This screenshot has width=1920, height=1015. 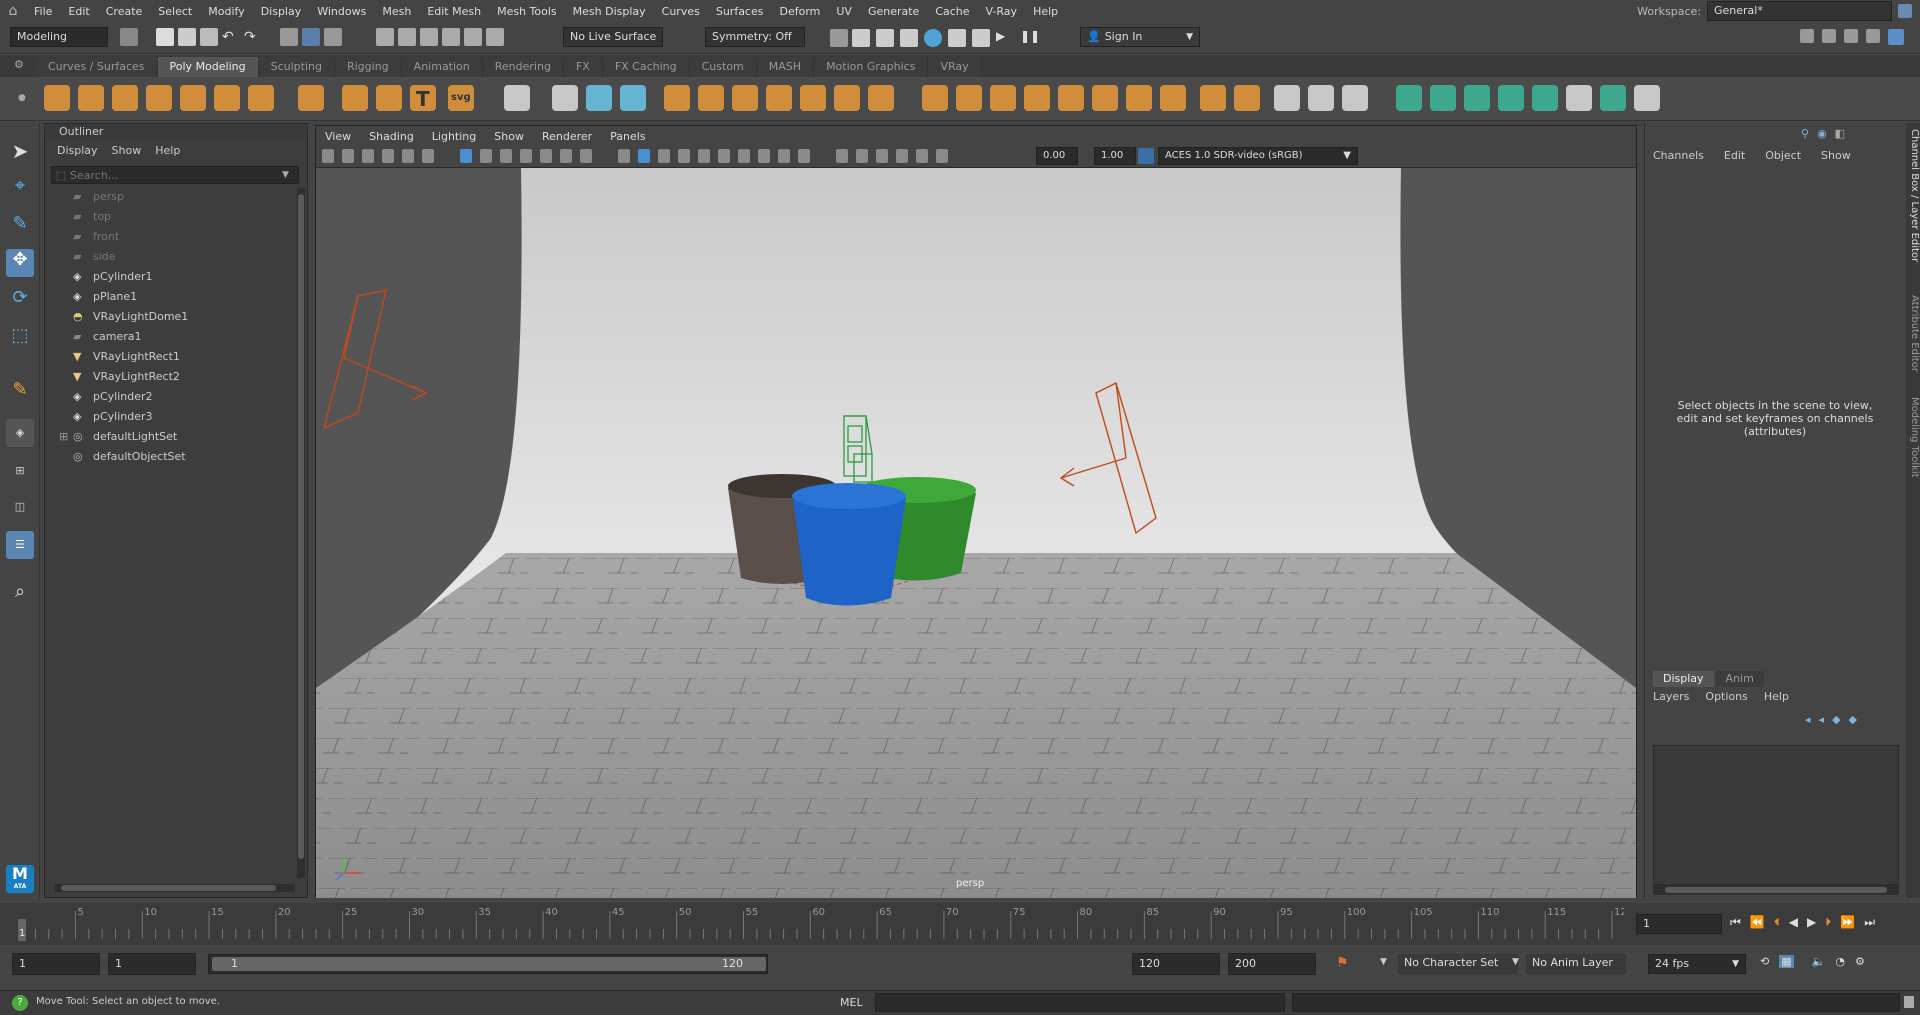 What do you see at coordinates (933, 38) in the screenshot?
I see `hypershade-icon` at bounding box center [933, 38].